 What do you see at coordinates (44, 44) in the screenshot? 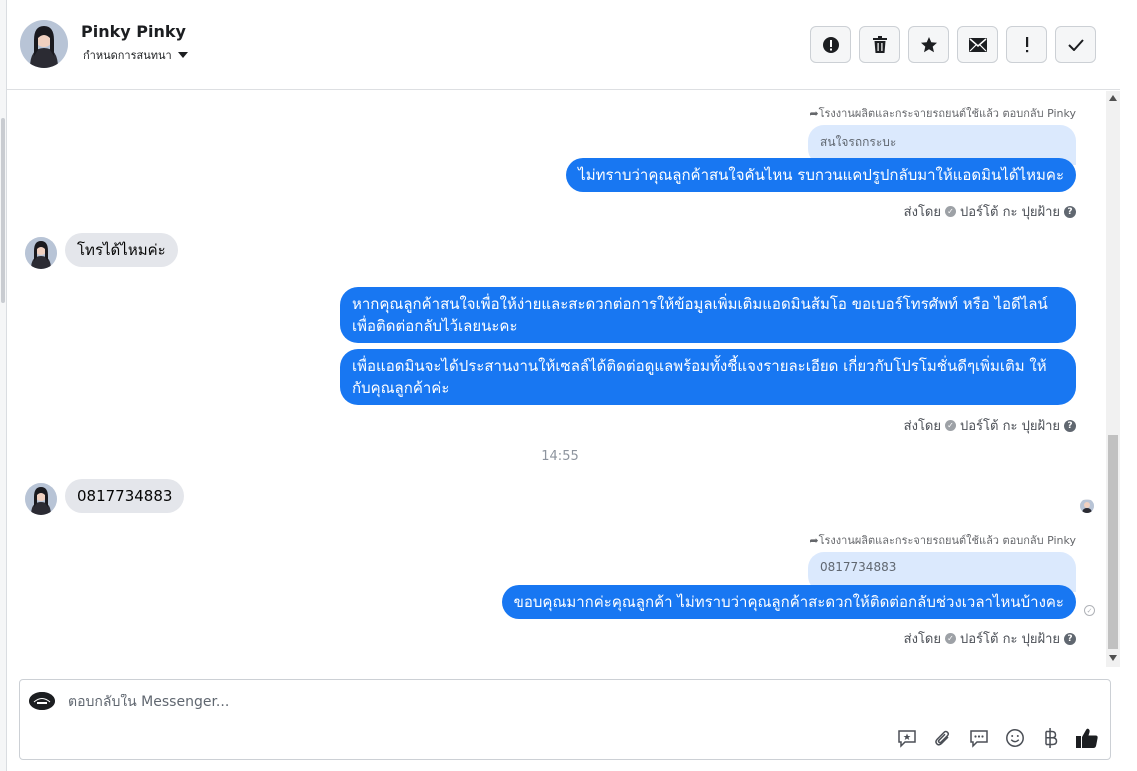
I see `contact-avatar` at bounding box center [44, 44].